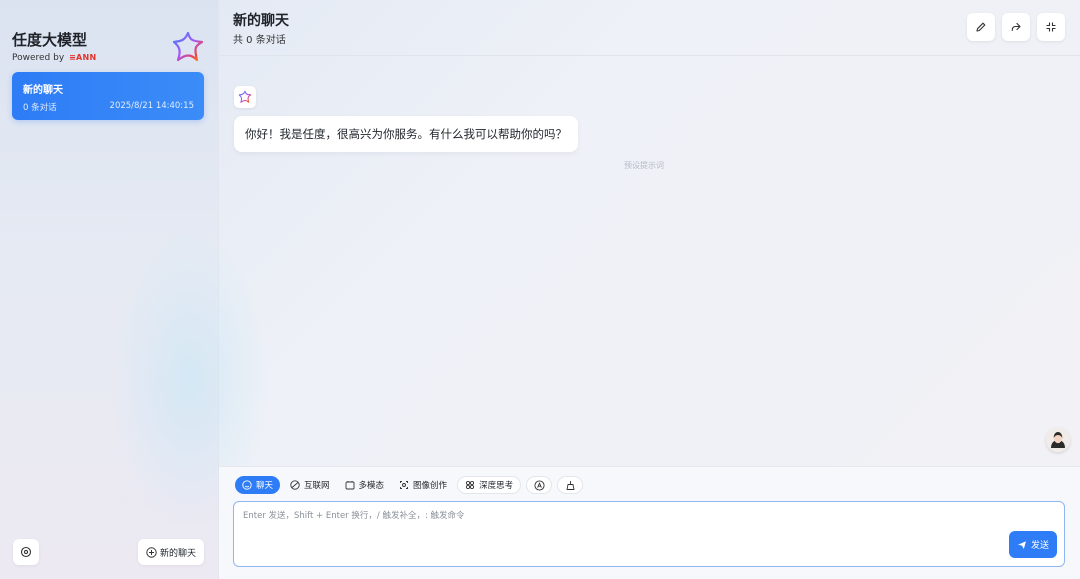 Image resolution: width=1080 pixels, height=579 pixels. What do you see at coordinates (1039, 546) in the screenshot?
I see `send-label: 发送` at bounding box center [1039, 546].